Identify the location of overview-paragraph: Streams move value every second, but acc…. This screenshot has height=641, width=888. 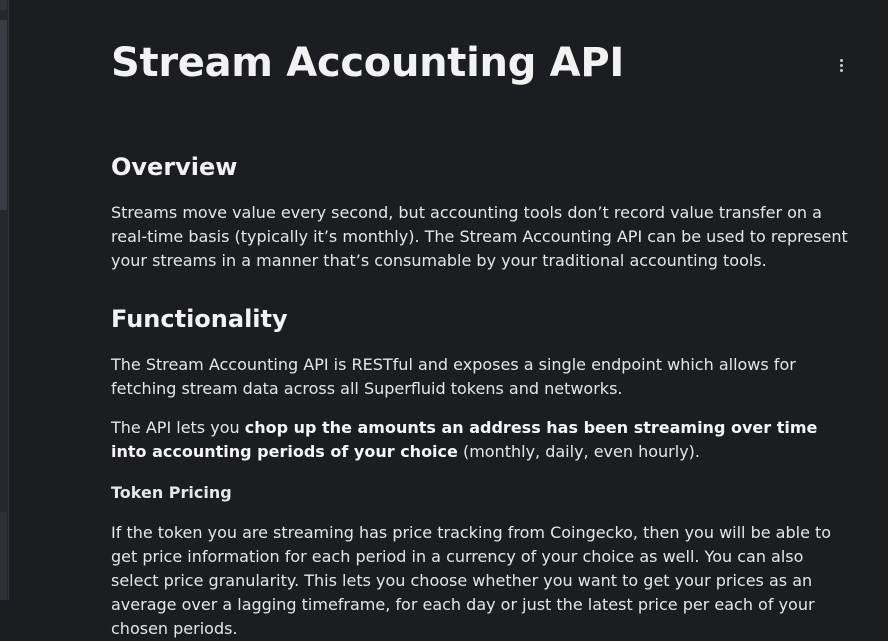
(479, 236).